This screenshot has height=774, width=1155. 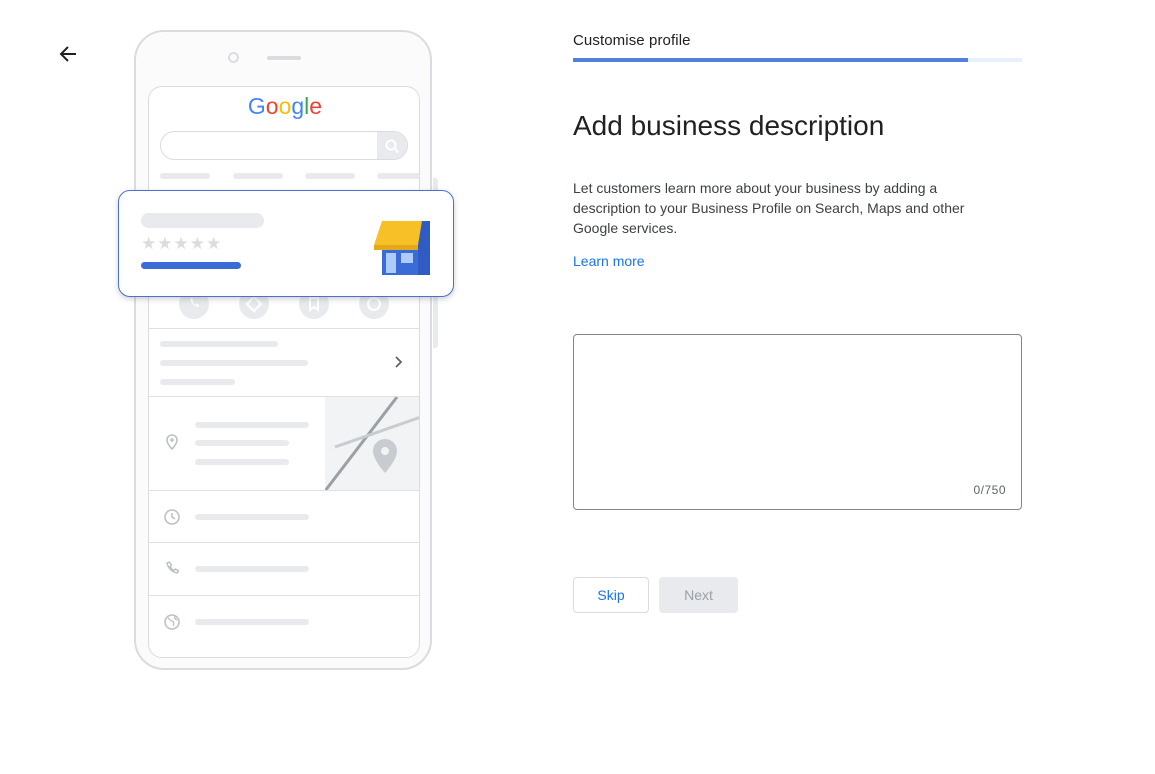 What do you see at coordinates (729, 125) in the screenshot?
I see `page-title: Add business description` at bounding box center [729, 125].